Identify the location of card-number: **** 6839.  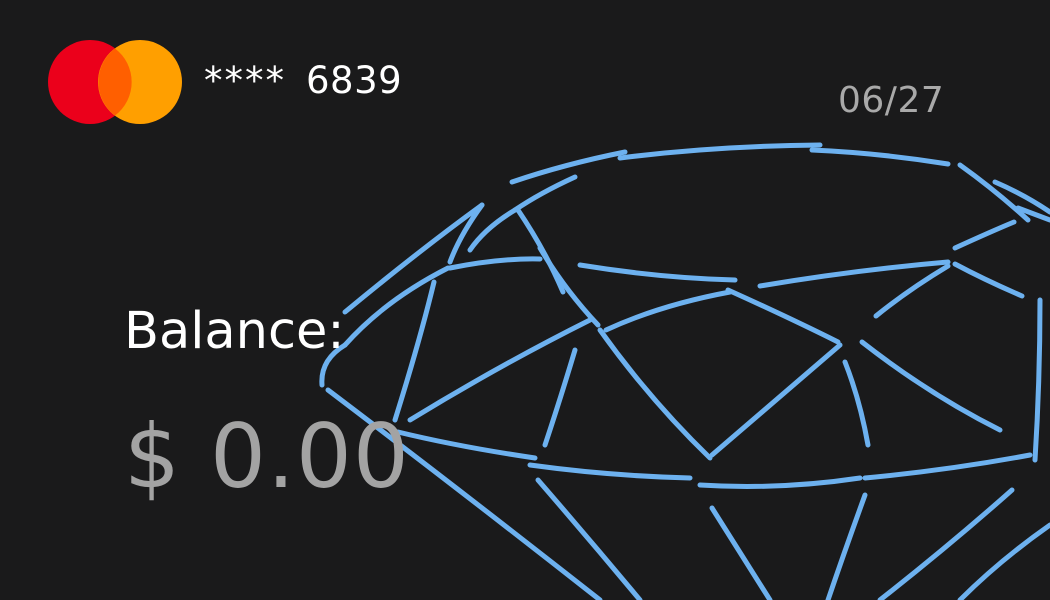
(303, 81).